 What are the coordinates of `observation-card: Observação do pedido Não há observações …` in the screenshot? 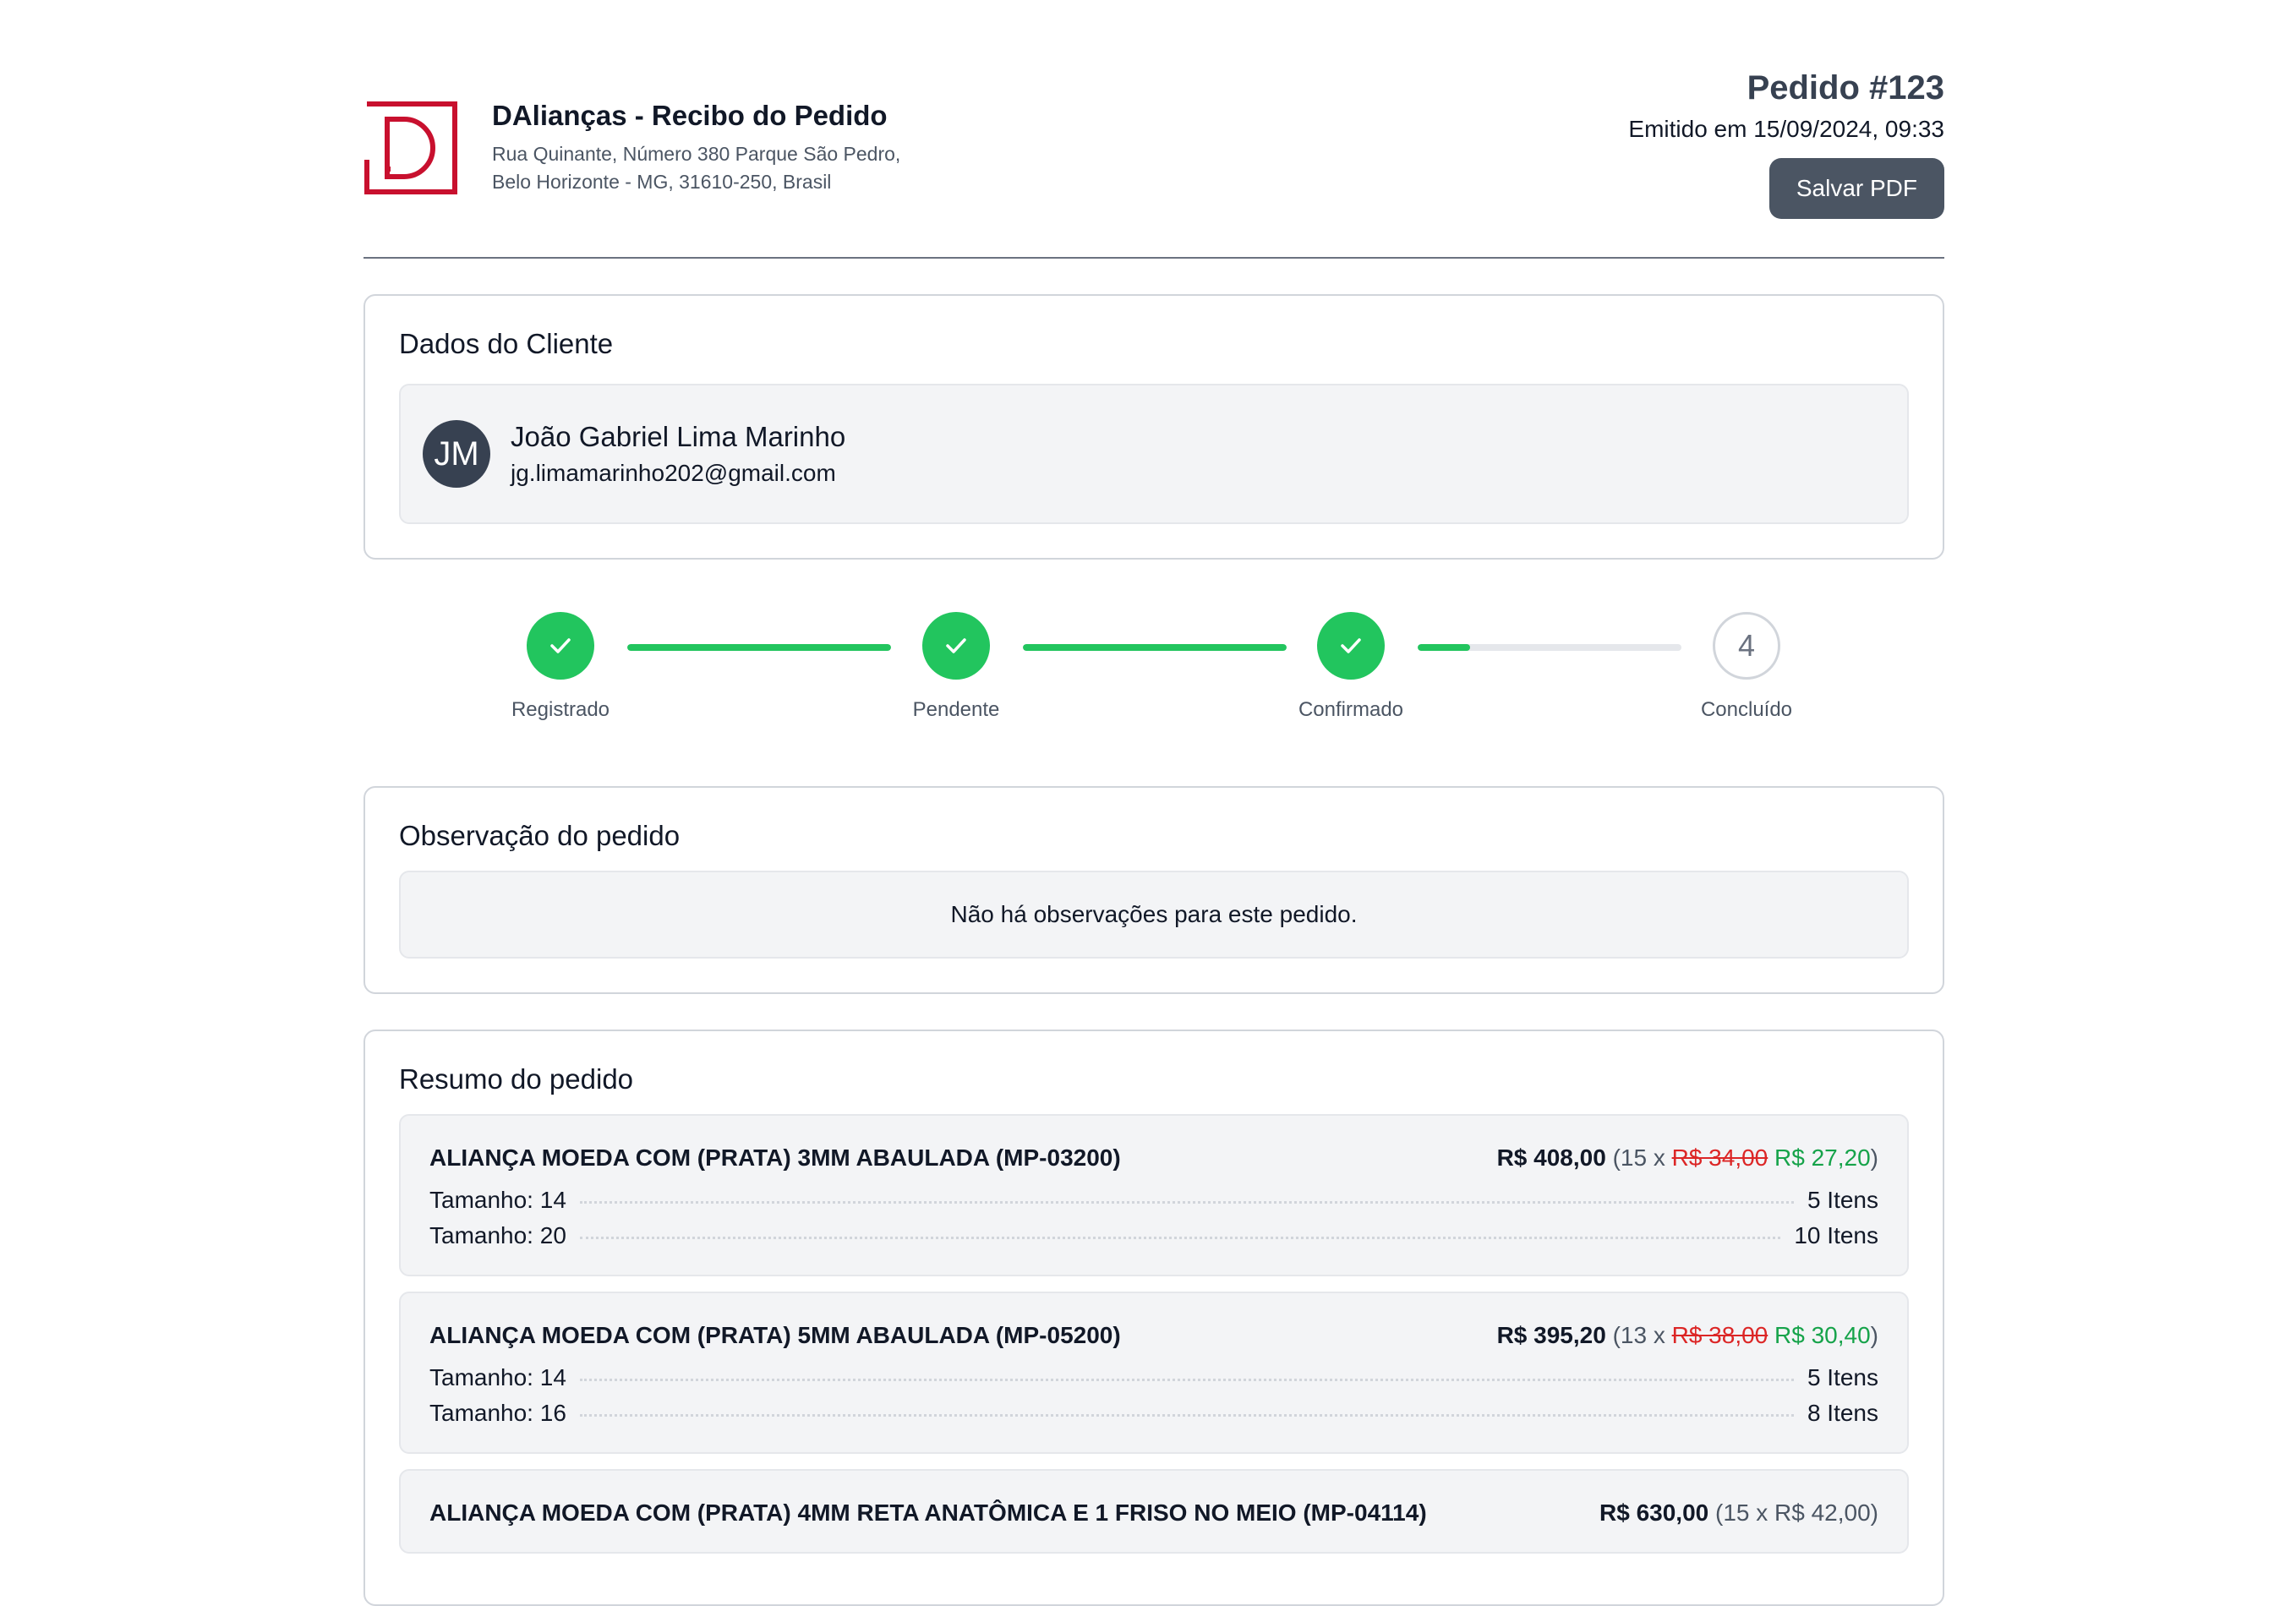 It's located at (1154, 890).